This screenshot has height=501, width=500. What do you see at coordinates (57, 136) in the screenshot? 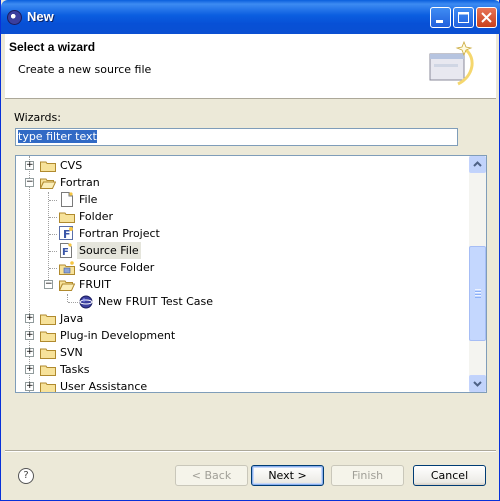
I see `filter-text: type filter text` at bounding box center [57, 136].